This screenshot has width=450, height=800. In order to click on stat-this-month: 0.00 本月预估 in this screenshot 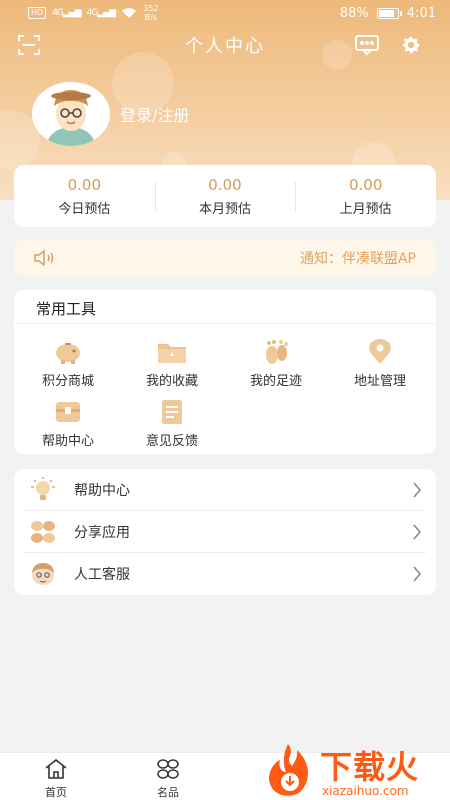, I will do `click(225, 196)`.